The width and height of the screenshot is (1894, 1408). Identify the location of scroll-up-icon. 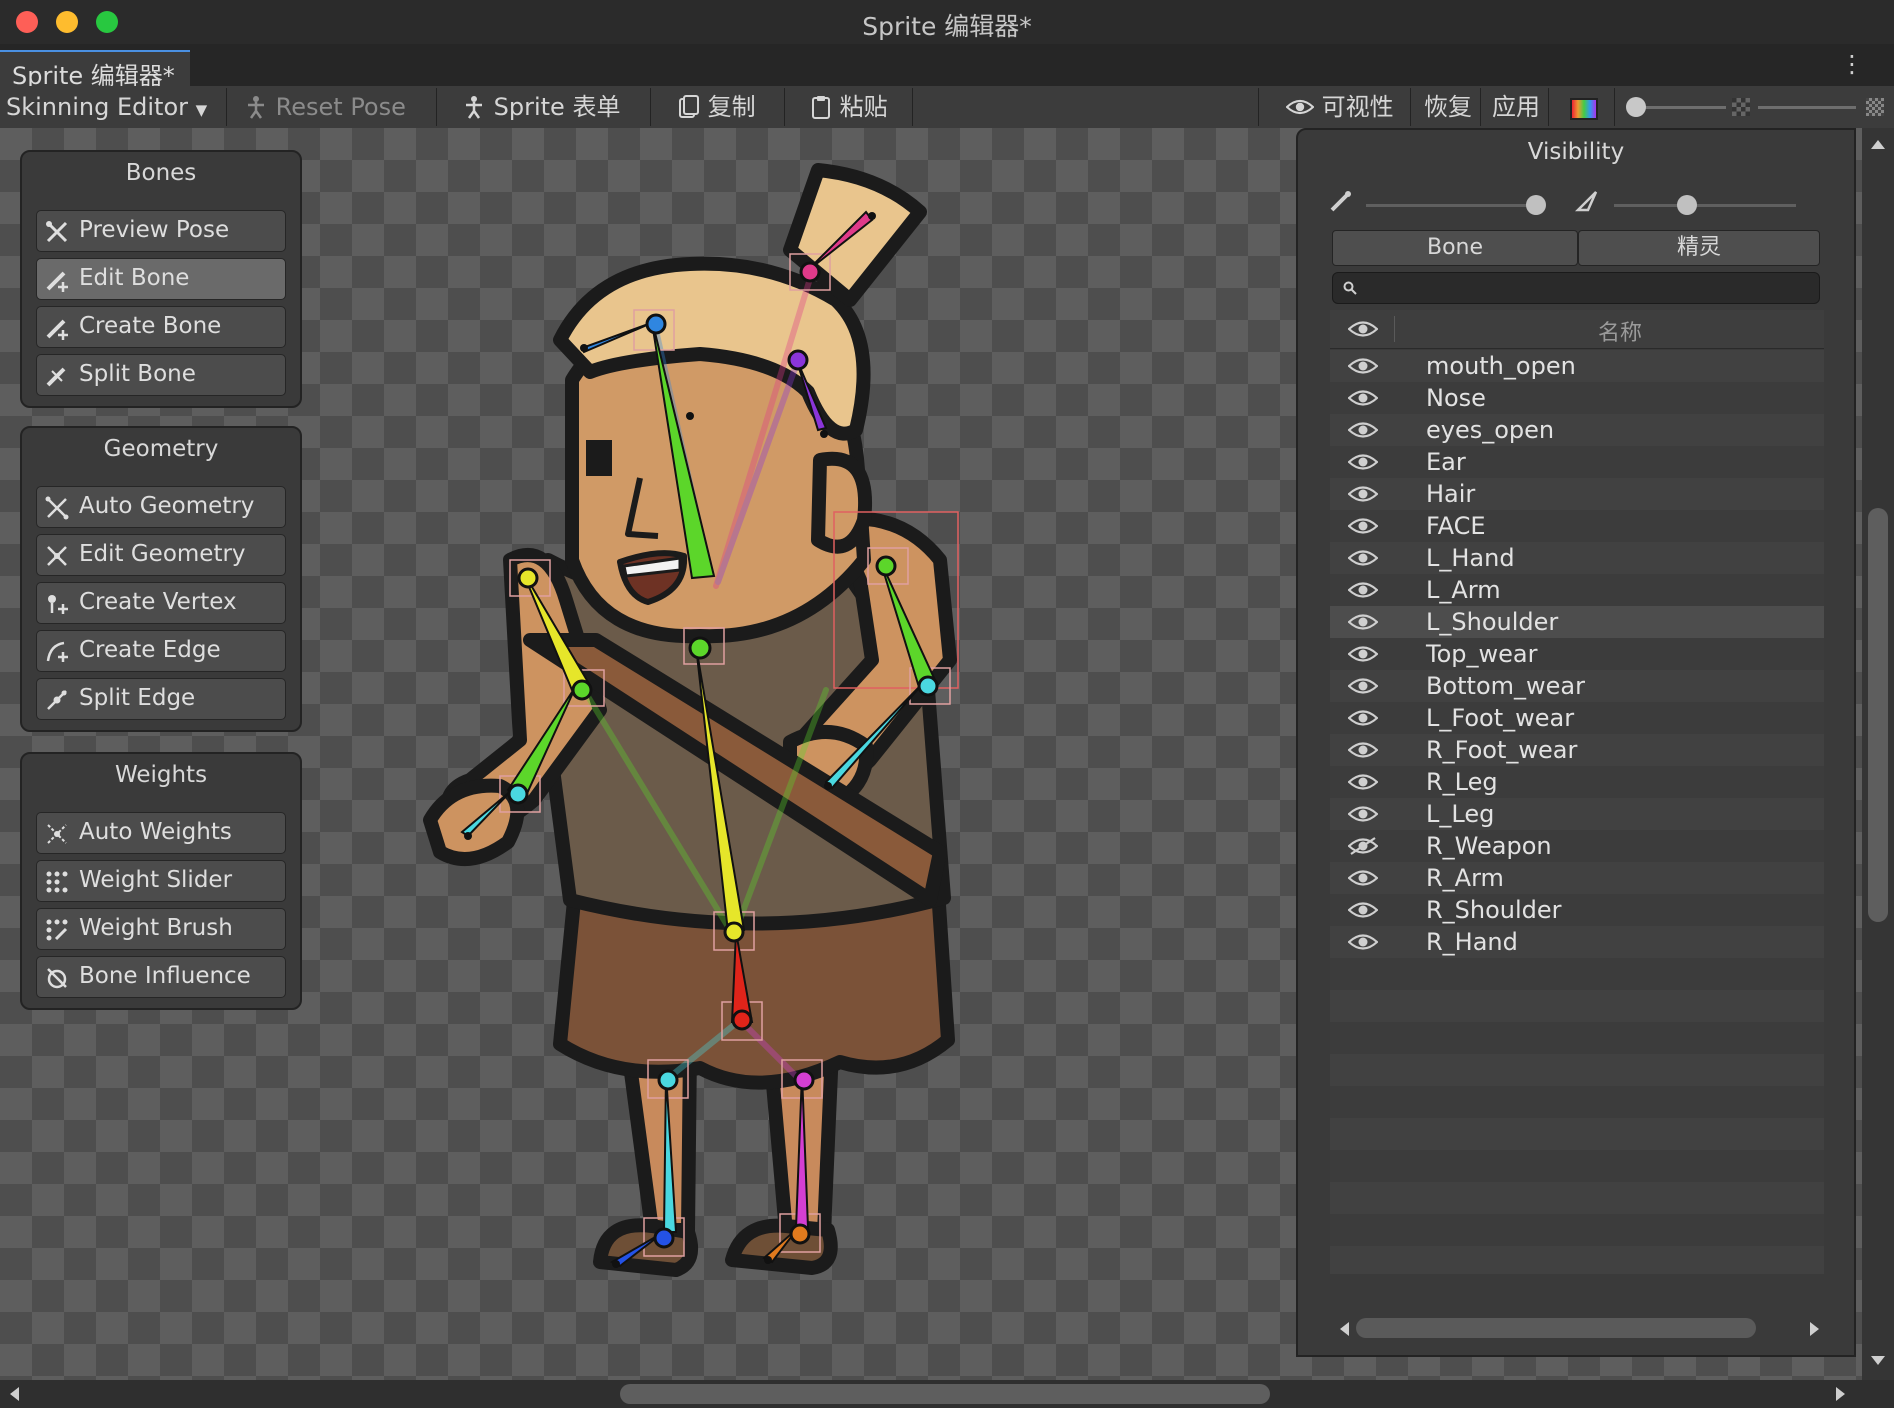
(1878, 144).